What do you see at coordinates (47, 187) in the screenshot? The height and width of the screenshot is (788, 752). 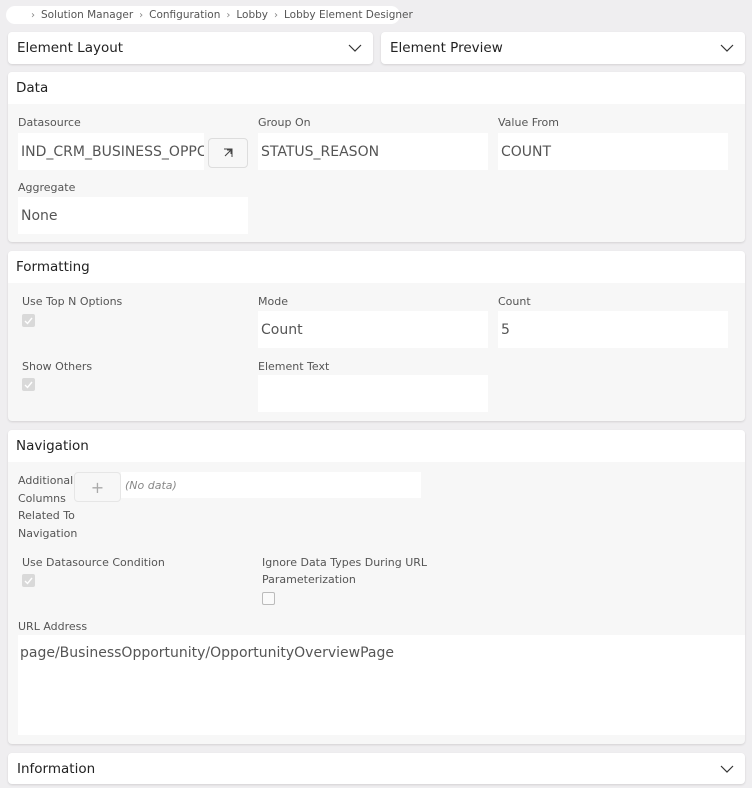 I see `aggregate-label: Aggregate` at bounding box center [47, 187].